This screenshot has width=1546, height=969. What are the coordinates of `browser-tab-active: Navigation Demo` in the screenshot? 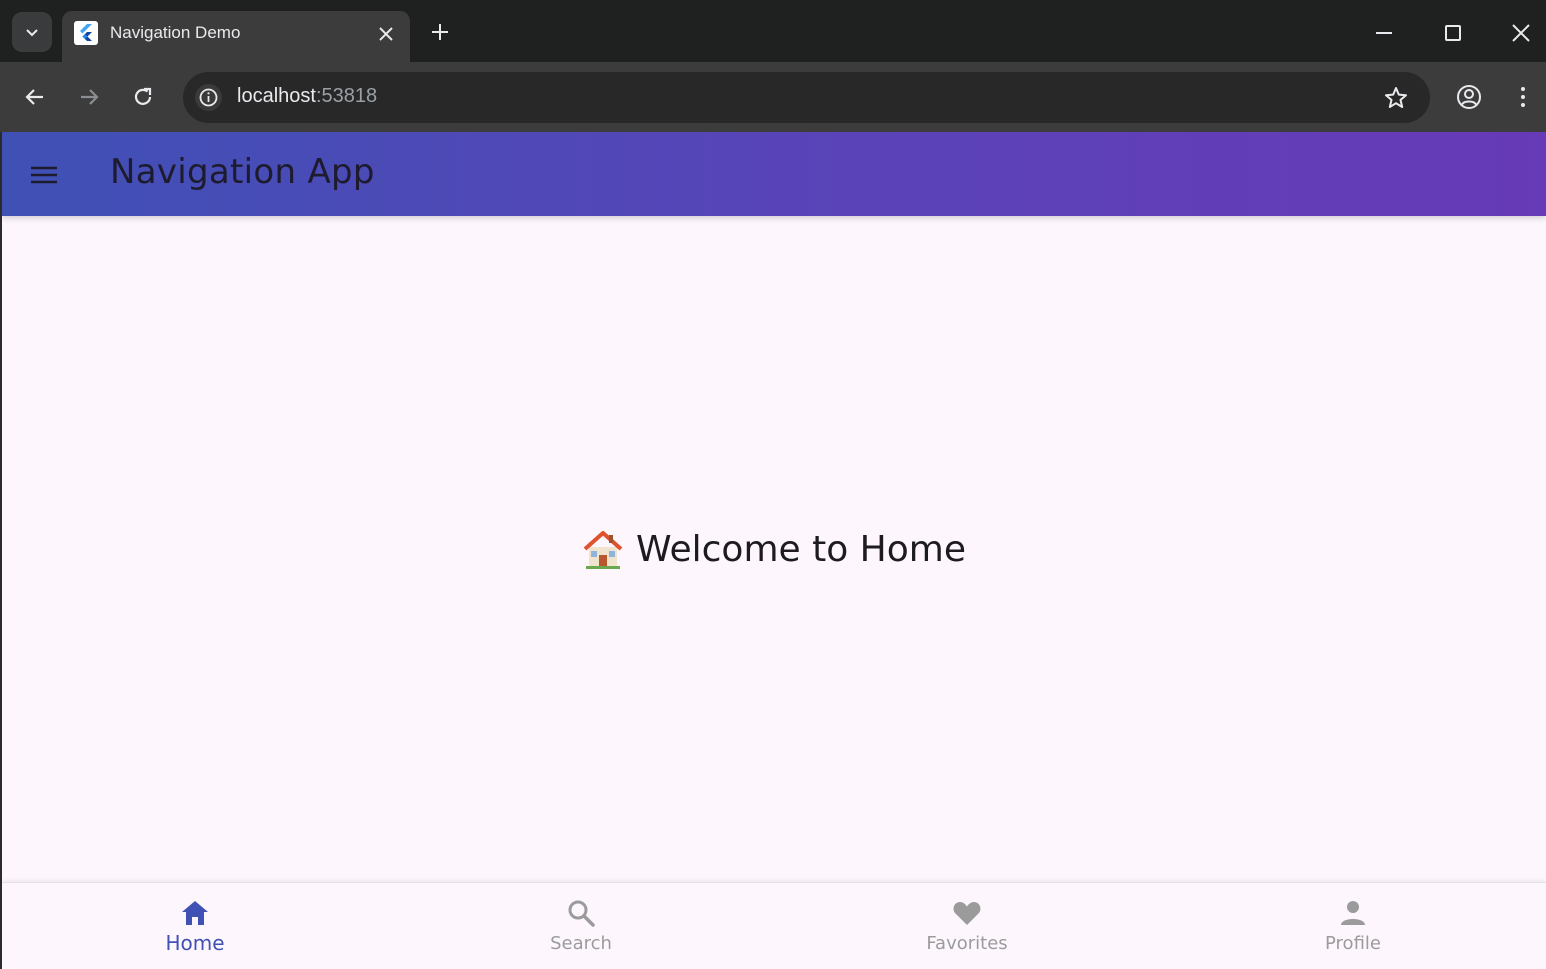 It's located at (236, 36).